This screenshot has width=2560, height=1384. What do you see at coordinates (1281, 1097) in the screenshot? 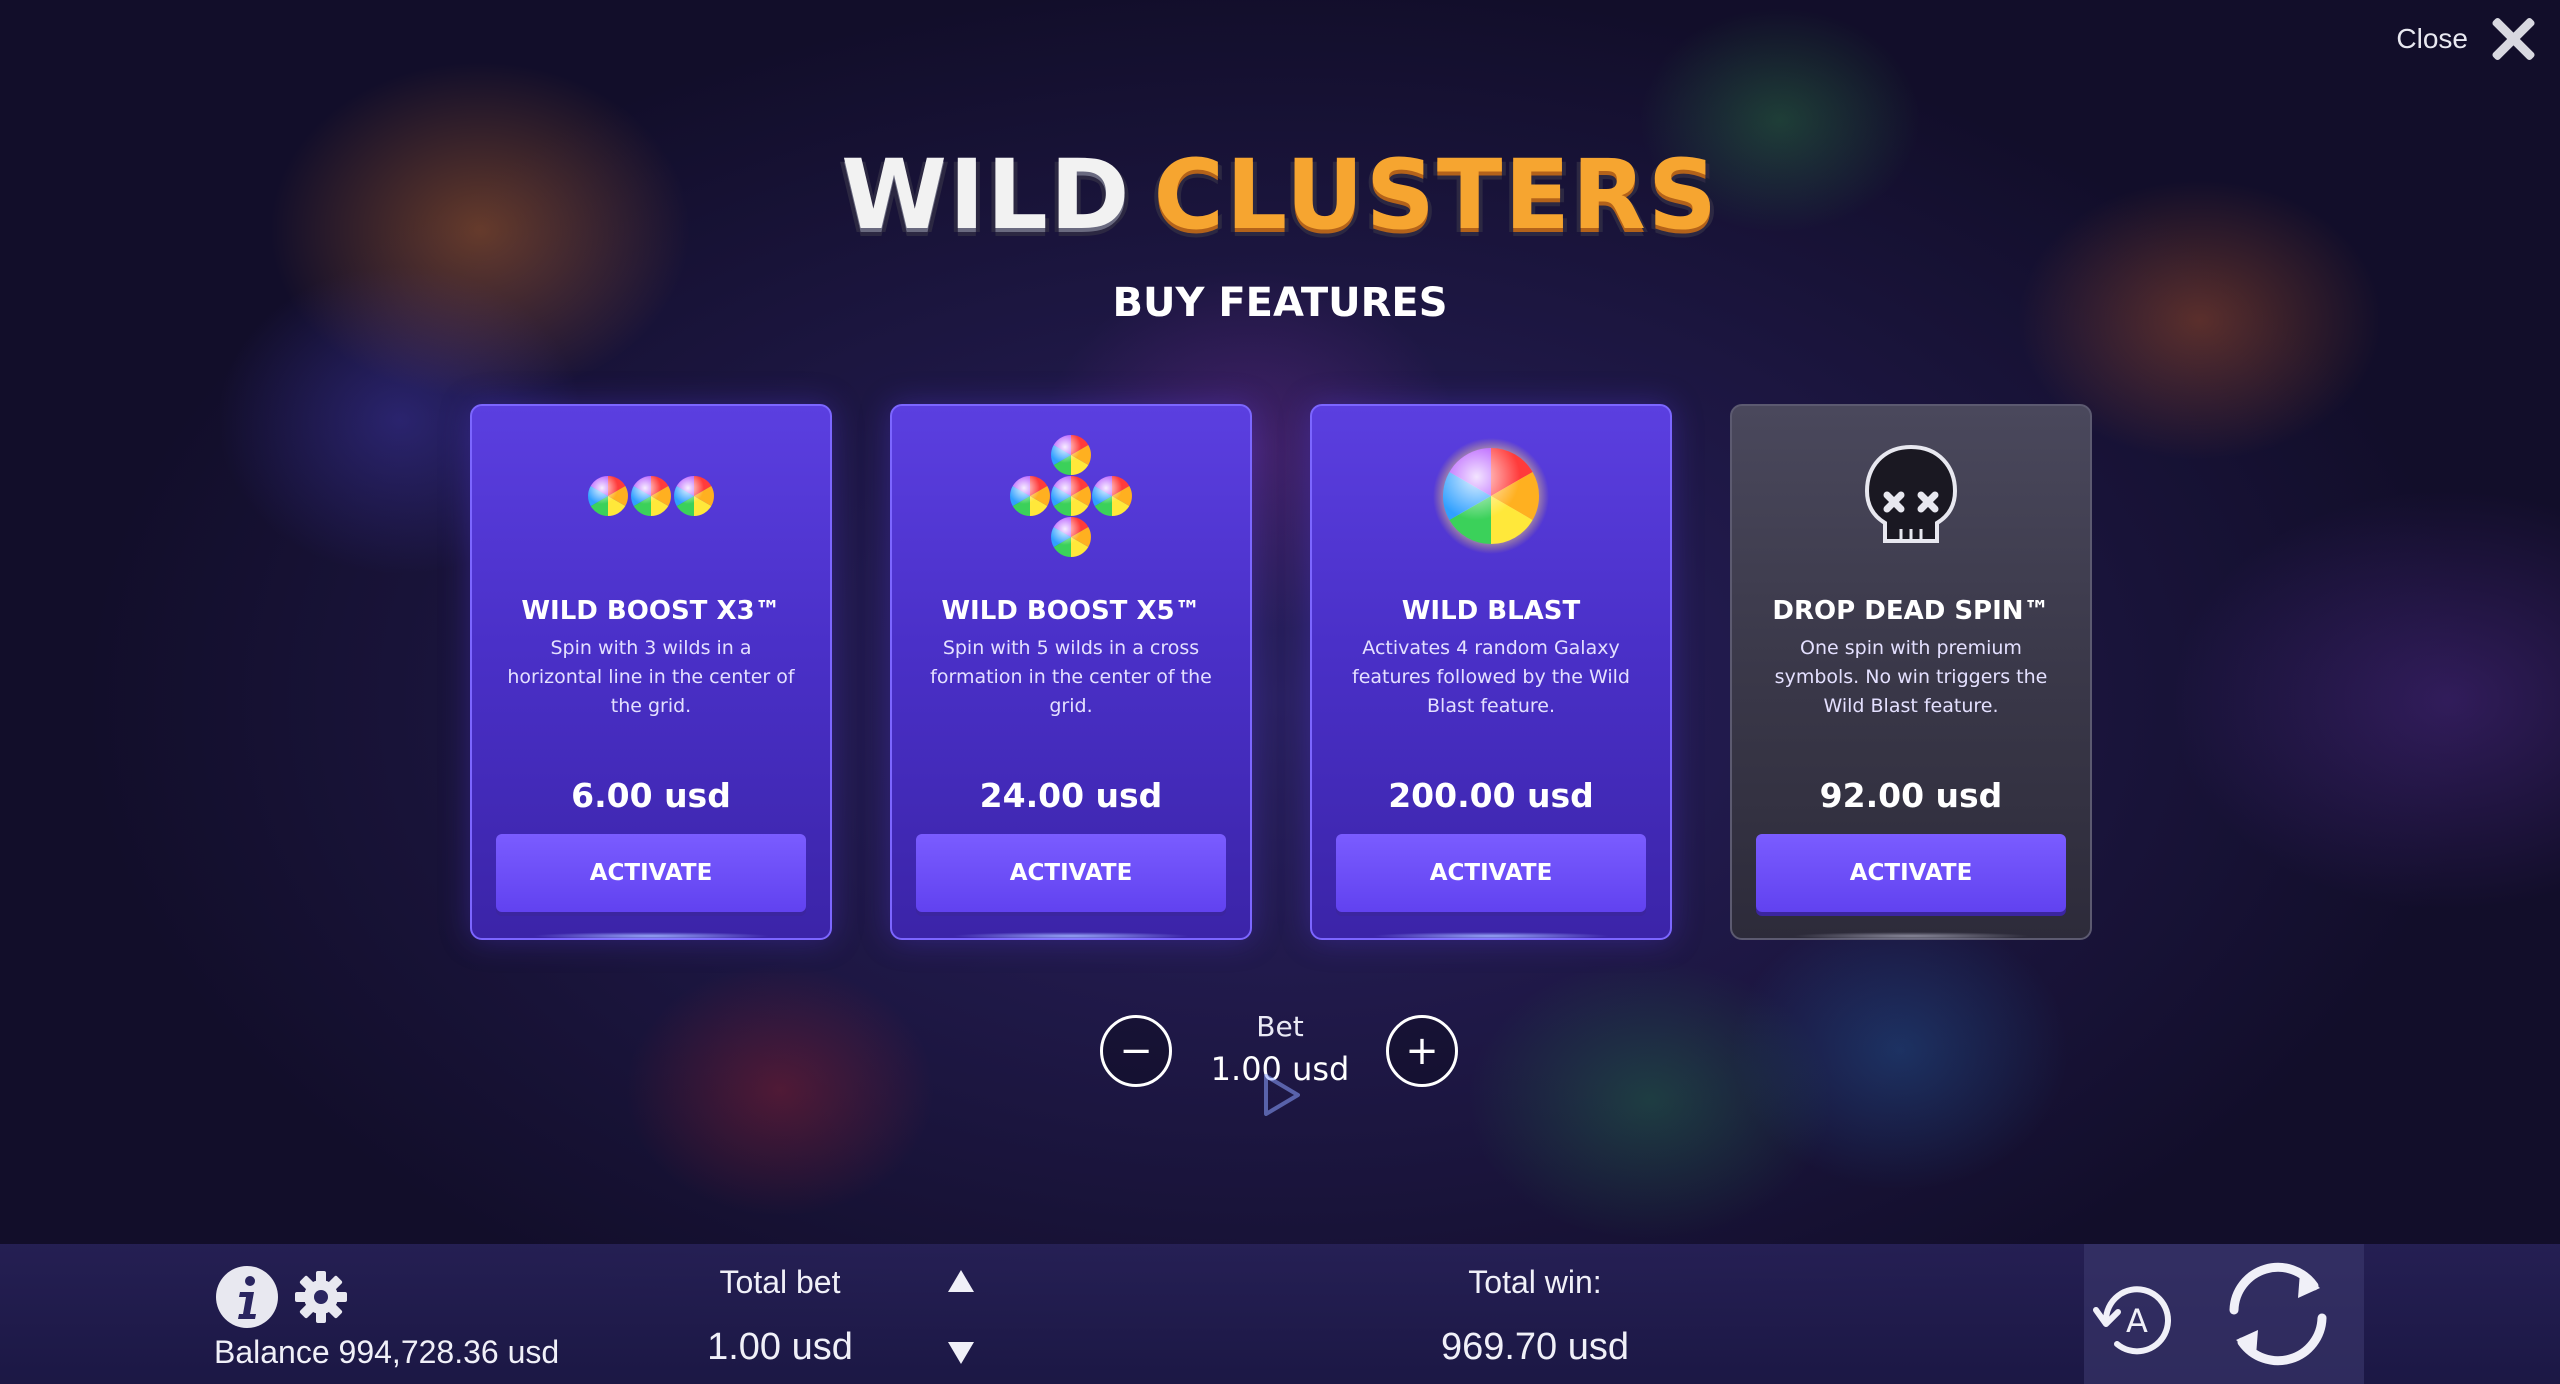
I see `play-icon` at bounding box center [1281, 1097].